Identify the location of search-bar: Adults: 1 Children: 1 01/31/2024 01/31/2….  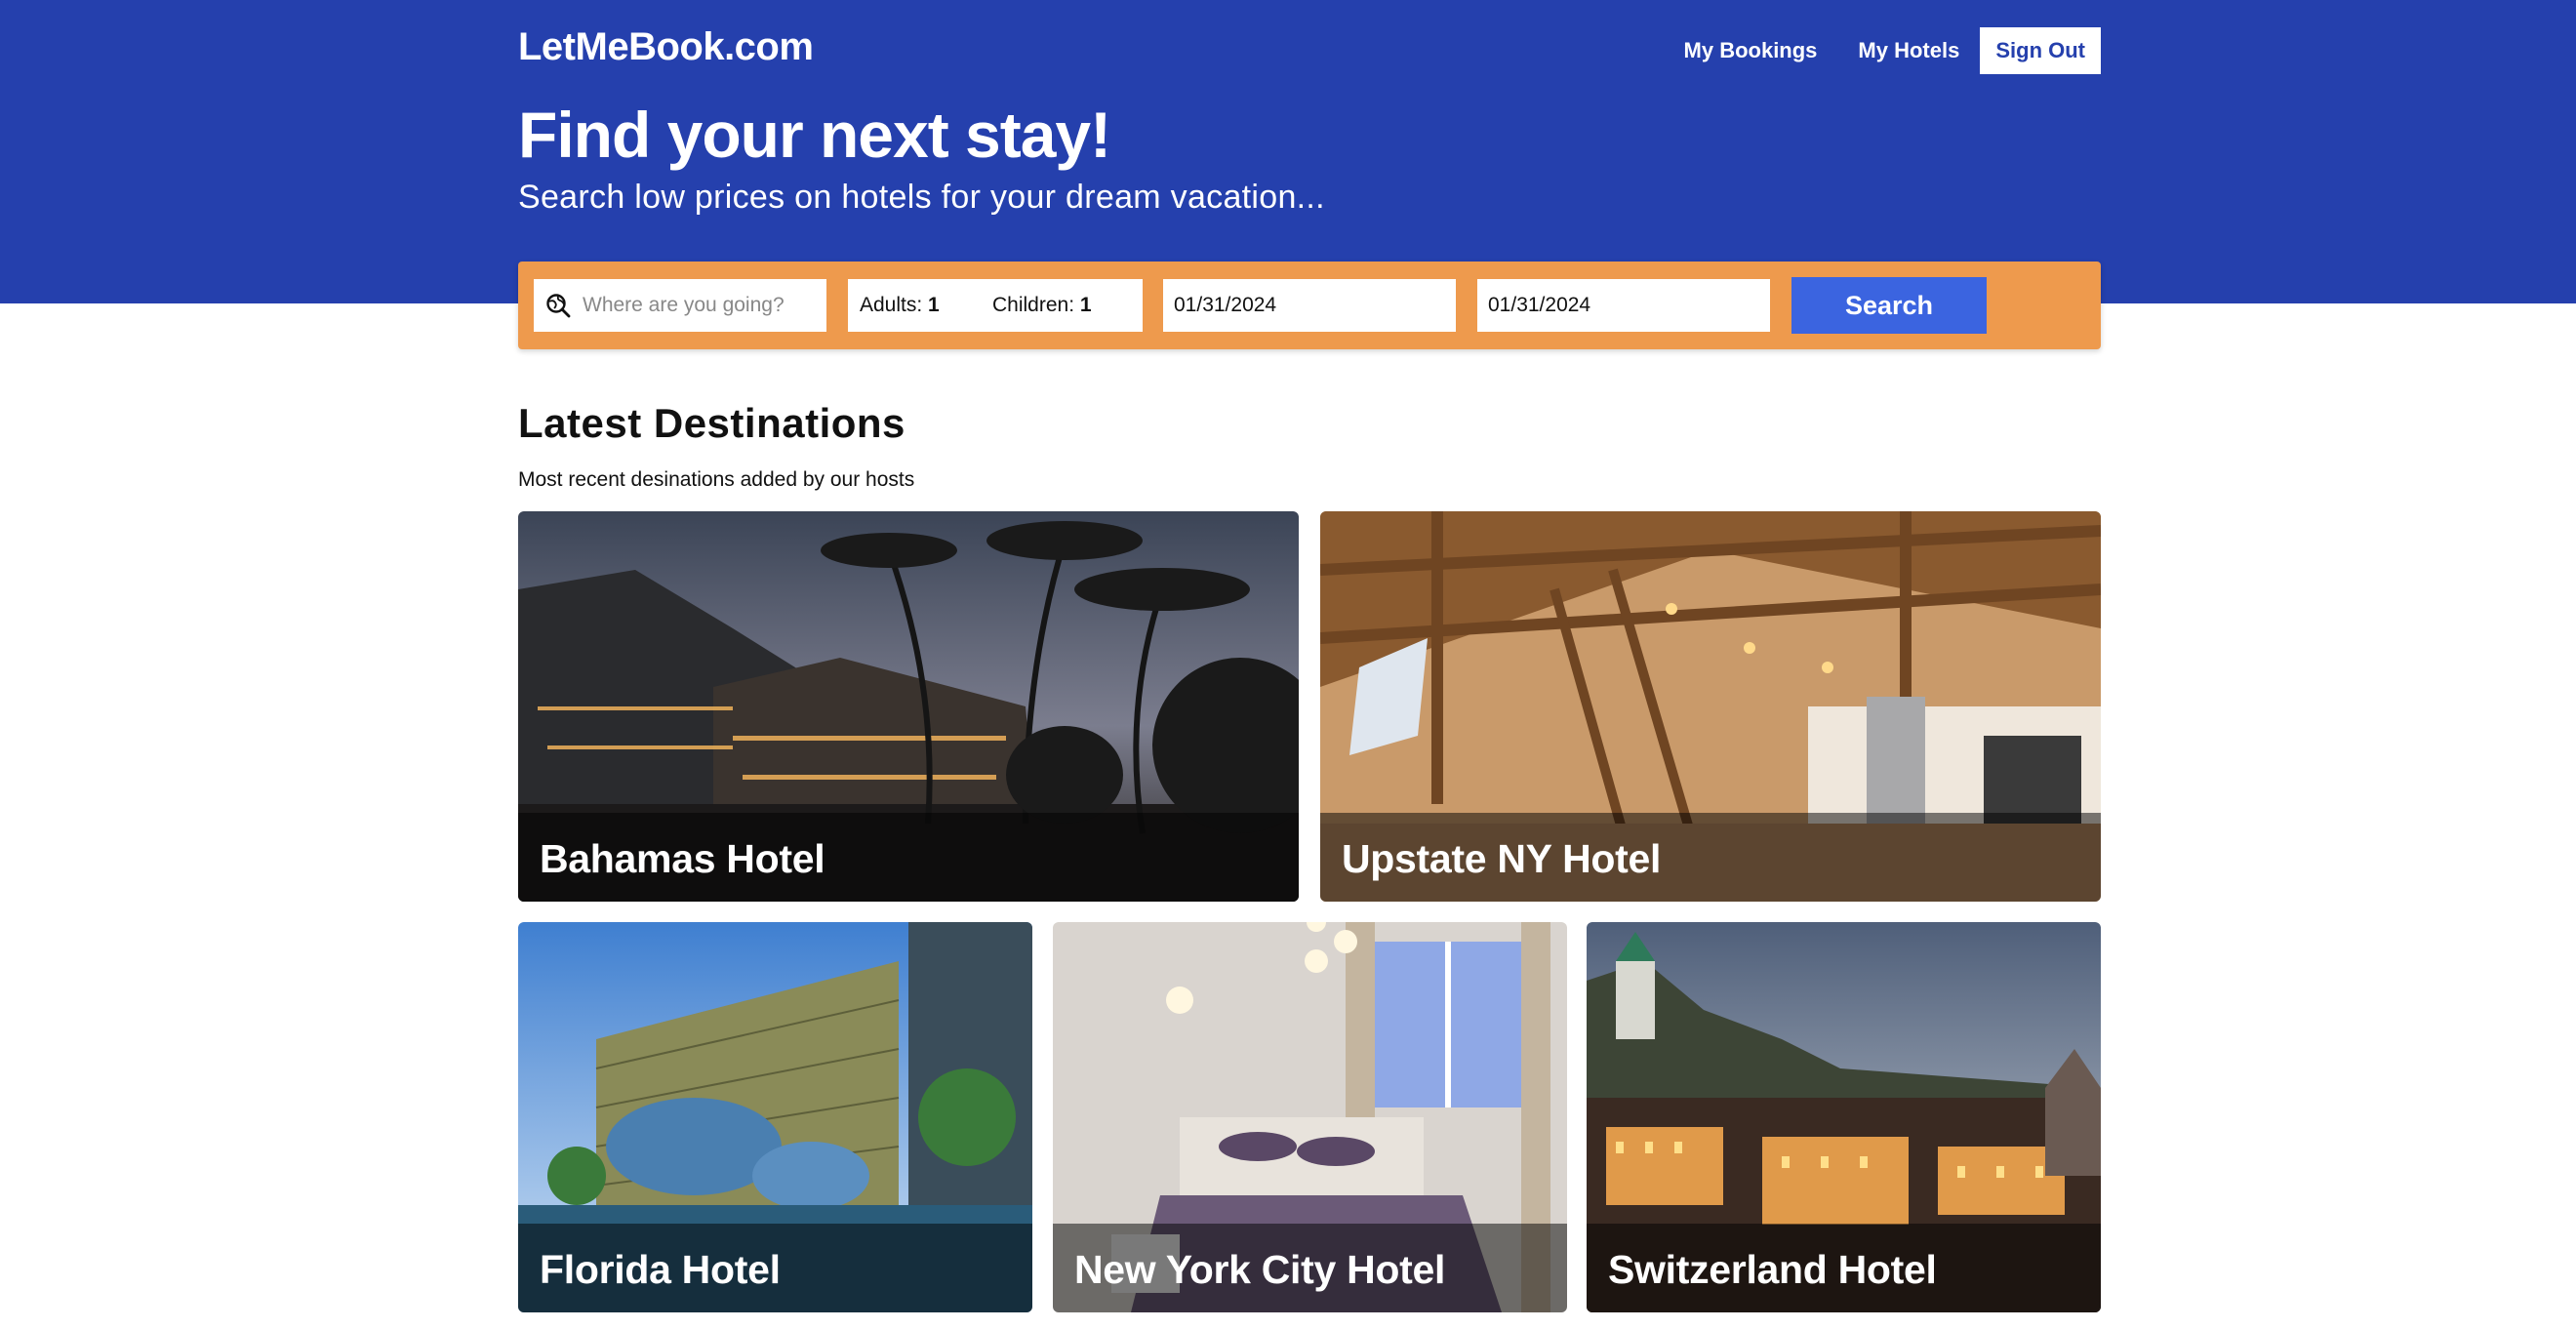
(1309, 306).